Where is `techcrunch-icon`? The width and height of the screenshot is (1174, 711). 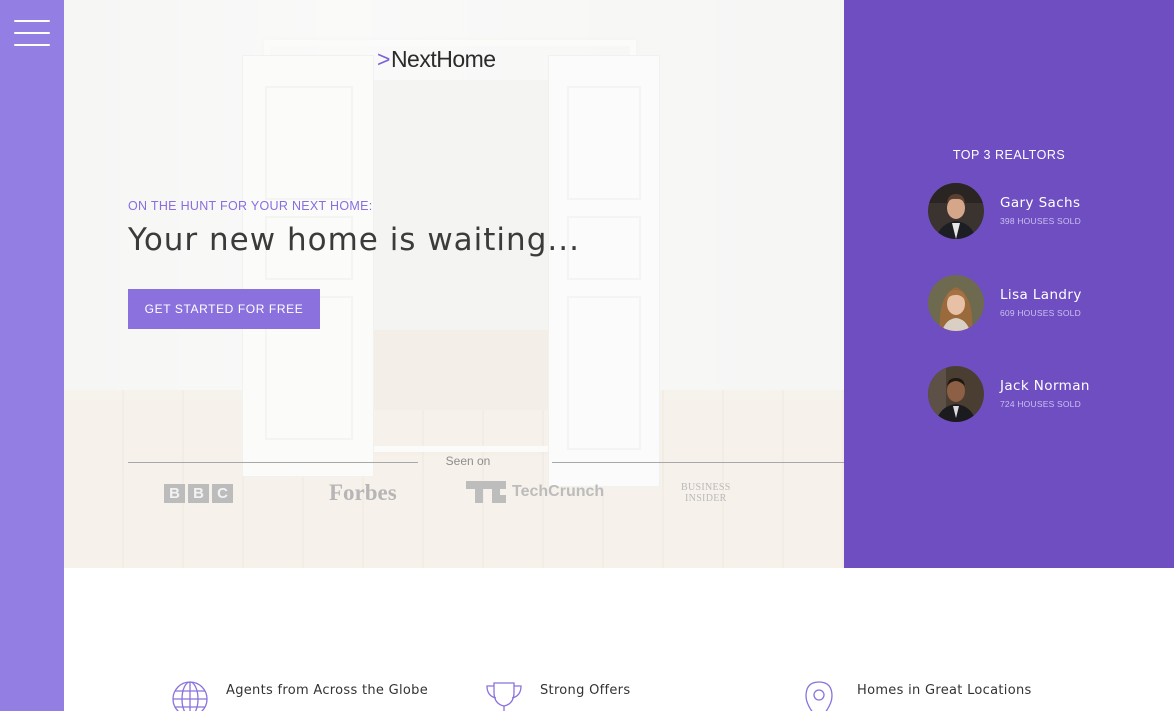
techcrunch-icon is located at coordinates (486, 492).